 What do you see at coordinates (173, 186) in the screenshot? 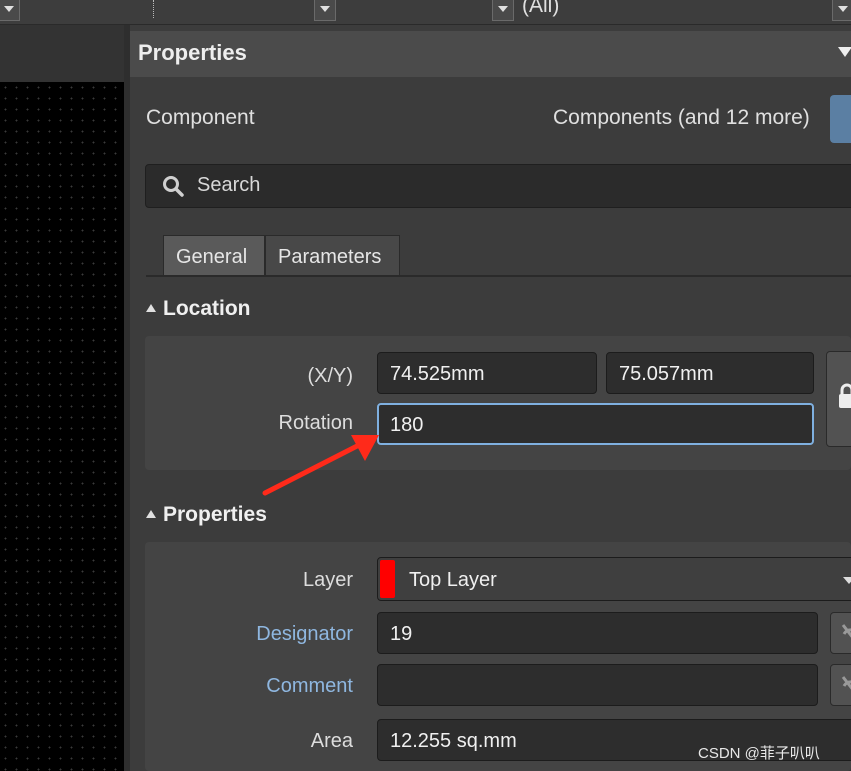
I see `search-icon` at bounding box center [173, 186].